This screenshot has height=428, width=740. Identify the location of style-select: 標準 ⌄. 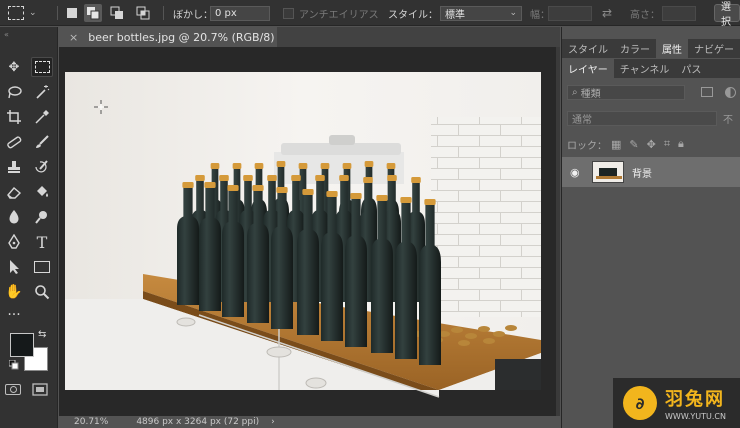
(481, 13).